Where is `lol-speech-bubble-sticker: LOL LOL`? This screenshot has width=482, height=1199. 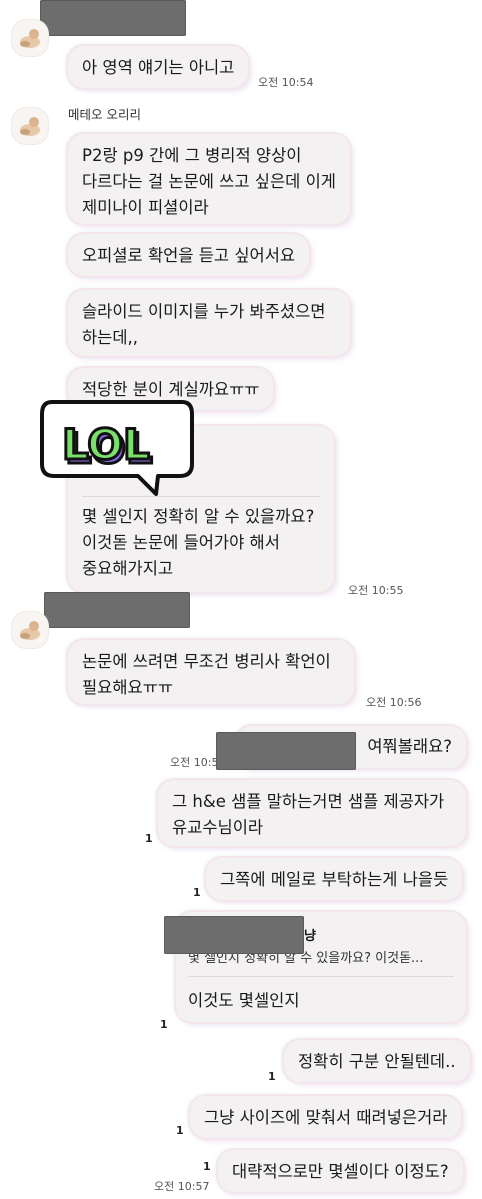 lol-speech-bubble-sticker: LOL LOL is located at coordinates (117, 446).